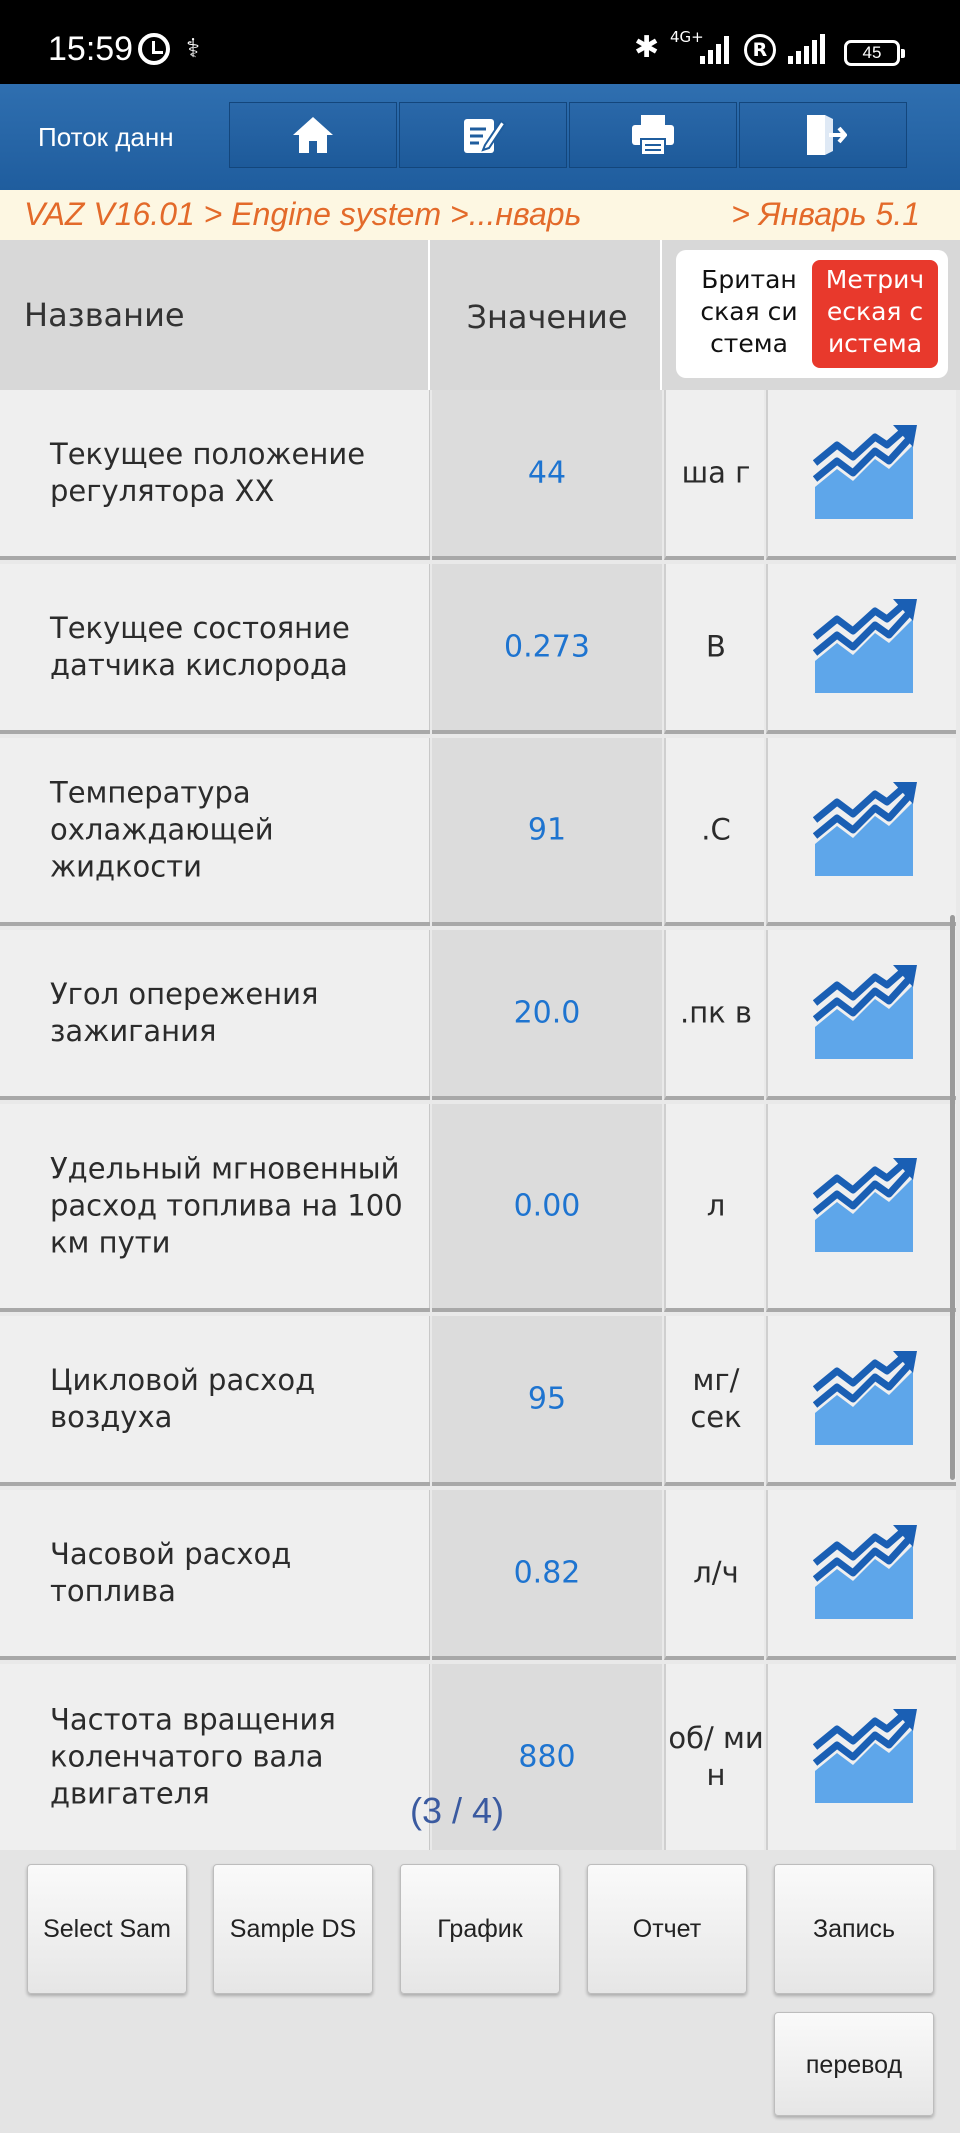 The width and height of the screenshot is (960, 2133). I want to click on table-row: Текущее положение регулятора ХХ 44 ша г, so click(480, 475).